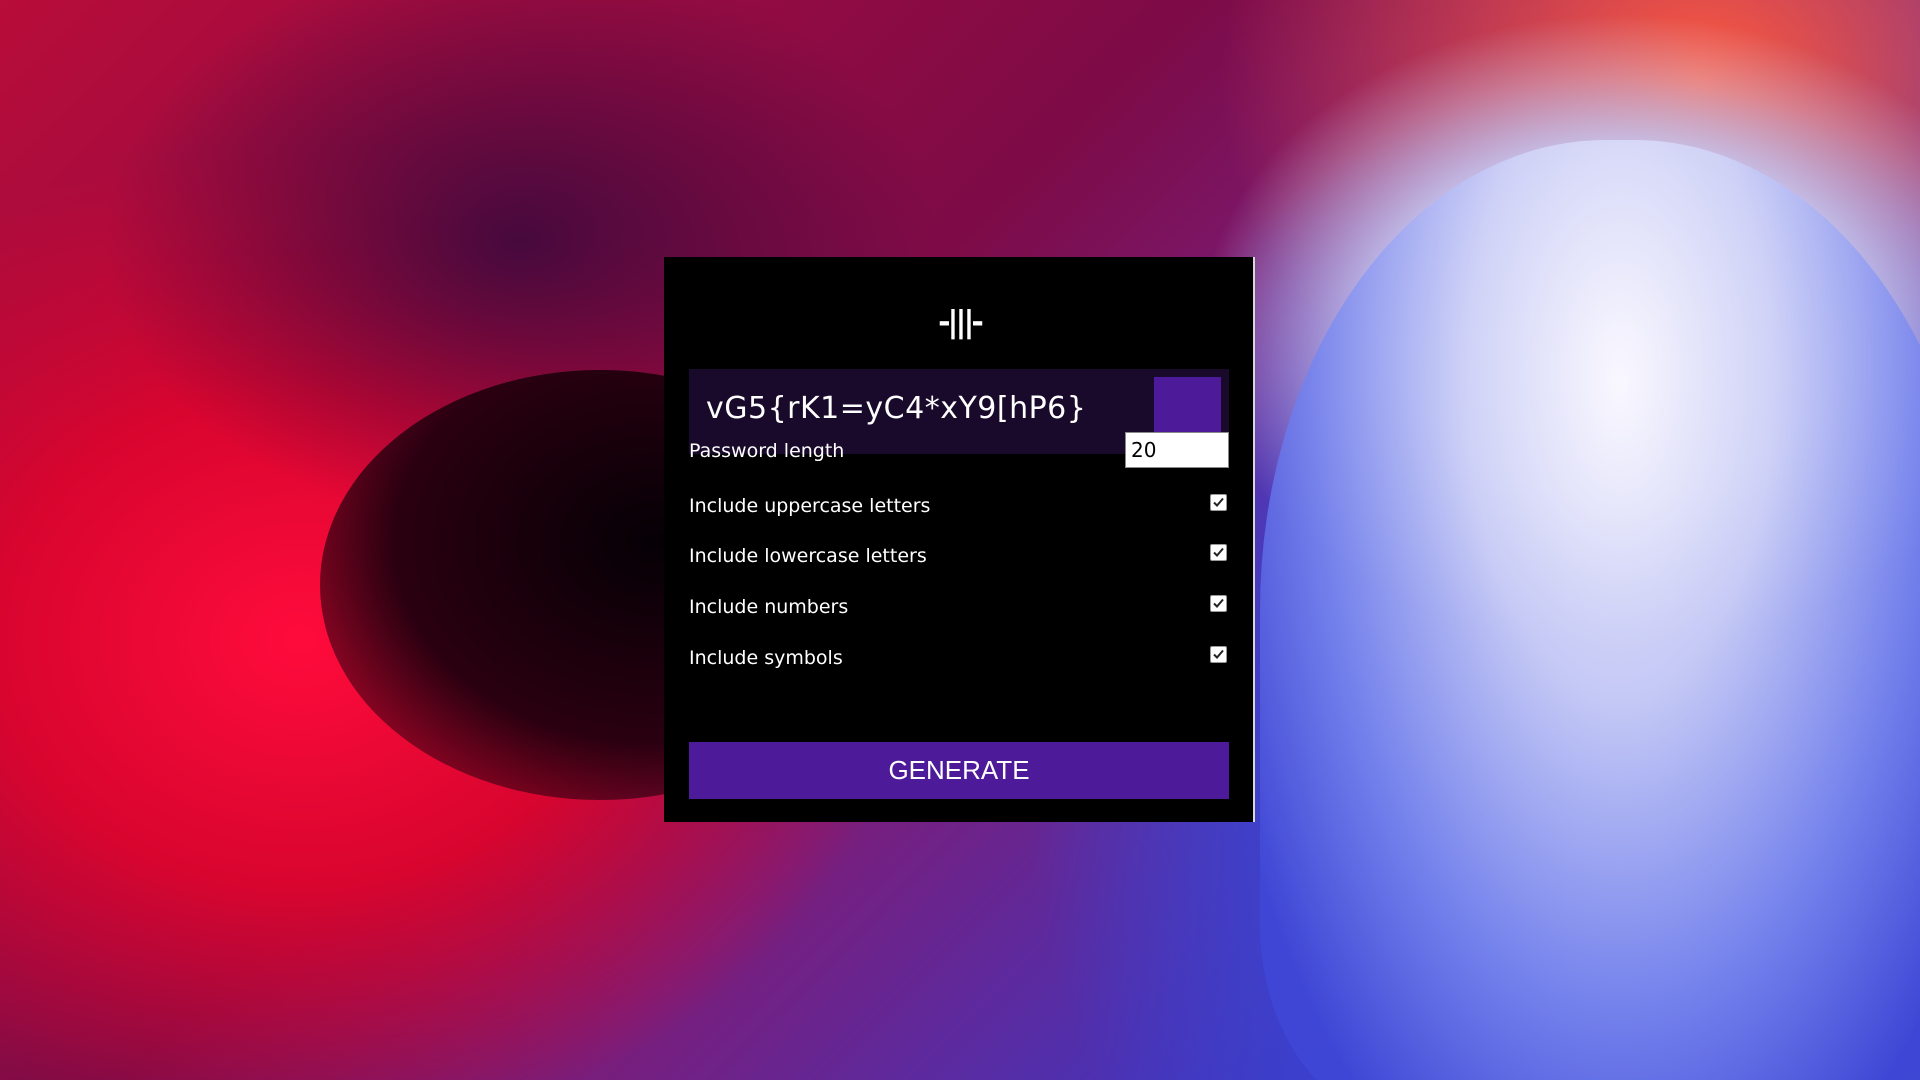  I want to click on option-lowercase-label: Include lowercase letters, so click(808, 556).